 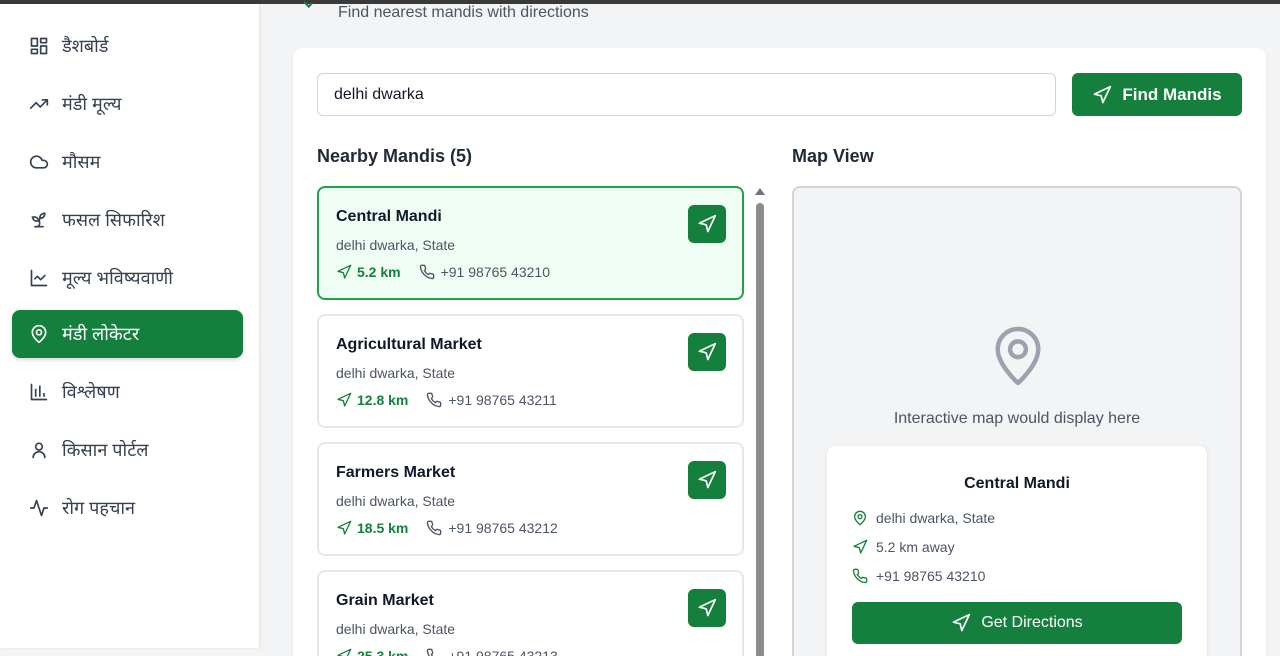 I want to click on activity-icon, so click(x=39, y=508).